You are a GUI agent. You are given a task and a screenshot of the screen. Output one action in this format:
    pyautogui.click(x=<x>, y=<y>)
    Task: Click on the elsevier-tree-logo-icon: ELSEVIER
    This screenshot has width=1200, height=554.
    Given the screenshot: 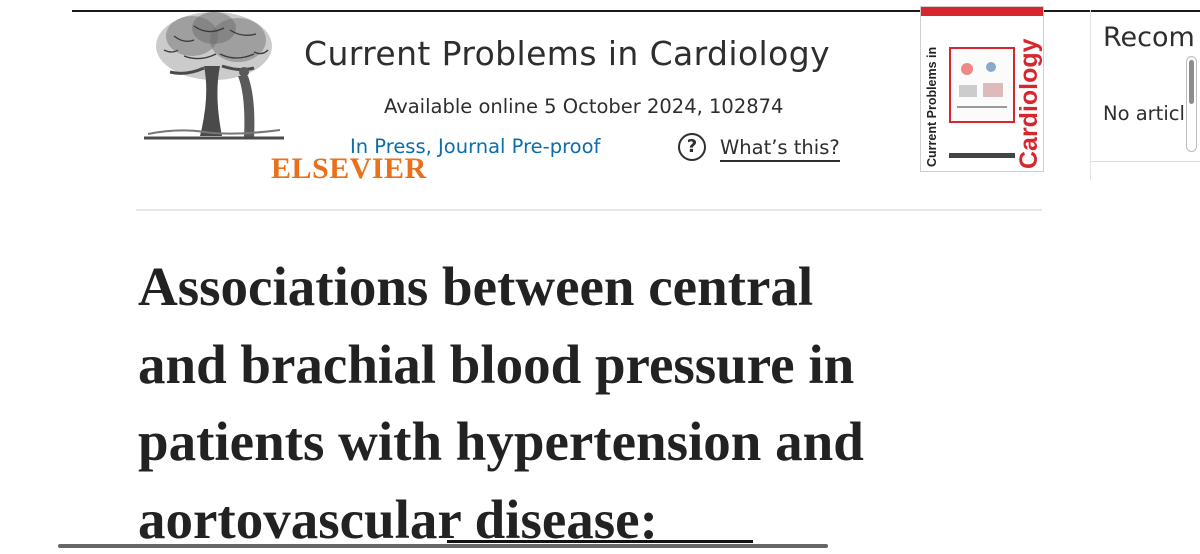 What is the action you would take?
    pyautogui.click(x=280, y=95)
    